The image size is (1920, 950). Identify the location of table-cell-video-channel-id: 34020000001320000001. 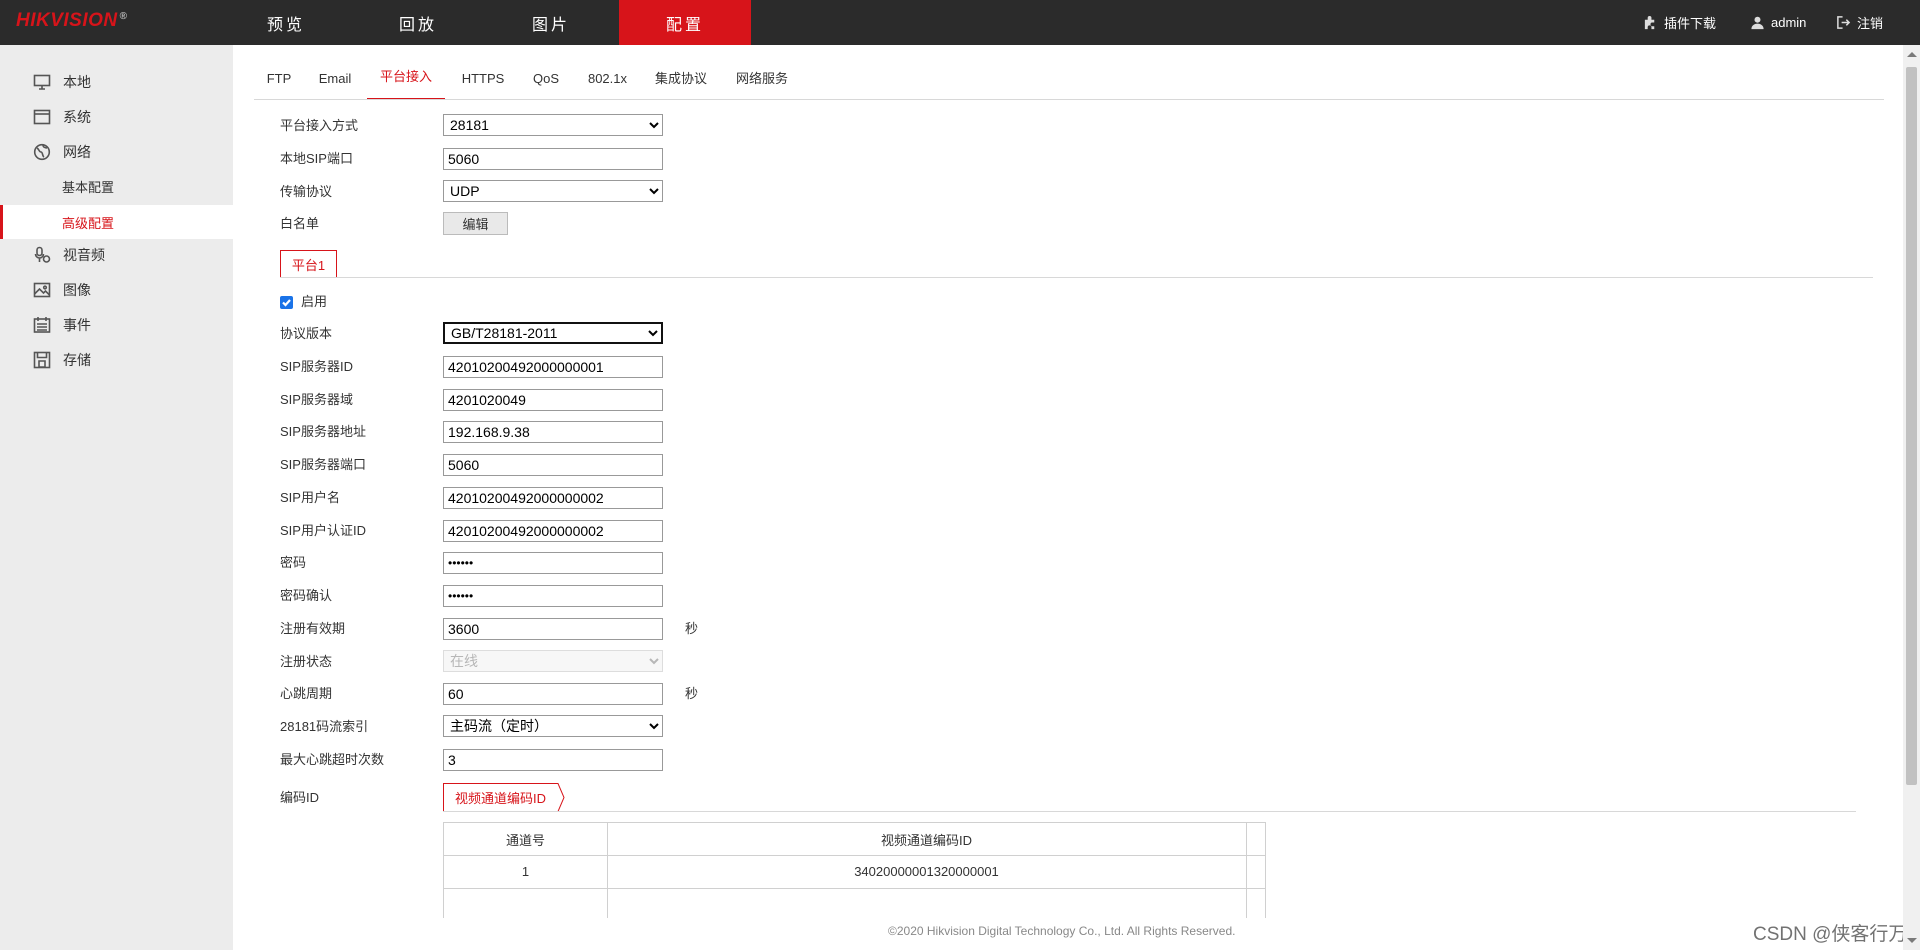
(926, 871).